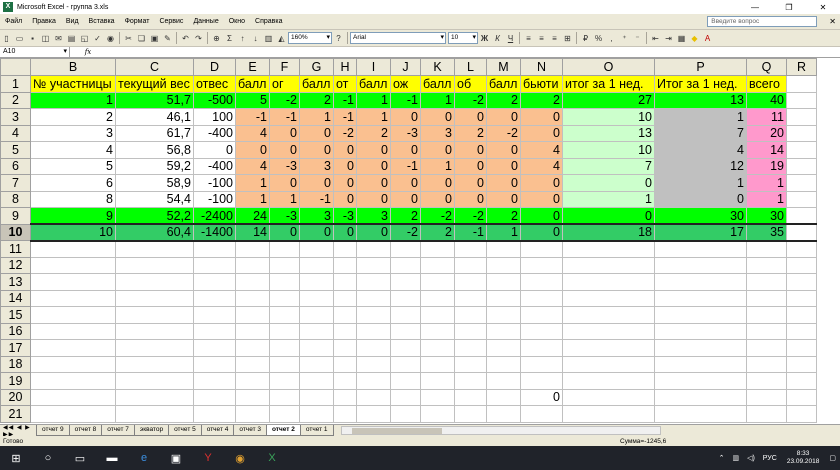 The height and width of the screenshot is (470, 840). What do you see at coordinates (208, 458) in the screenshot?
I see `yandex-browser-icon: Y` at bounding box center [208, 458].